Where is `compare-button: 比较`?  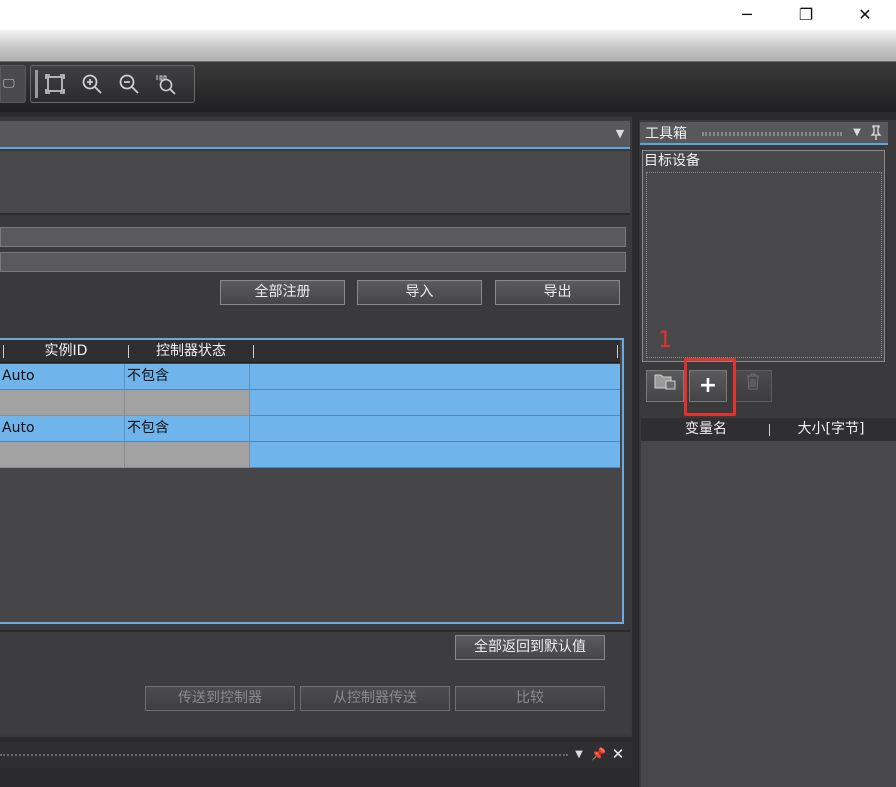 compare-button: 比较 is located at coordinates (530, 698).